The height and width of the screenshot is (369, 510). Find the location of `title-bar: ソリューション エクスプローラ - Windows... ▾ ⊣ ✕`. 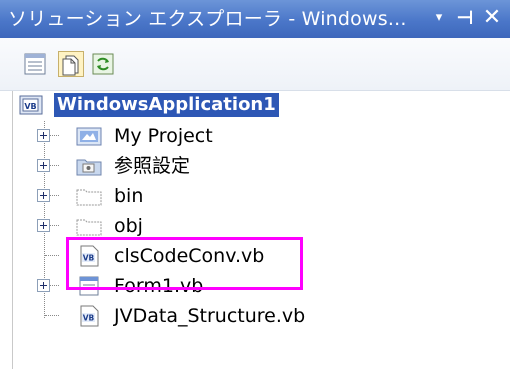

title-bar: ソリューション エクスプローラ - Windows... ▾ ⊣ ✕ is located at coordinates (255, 19).